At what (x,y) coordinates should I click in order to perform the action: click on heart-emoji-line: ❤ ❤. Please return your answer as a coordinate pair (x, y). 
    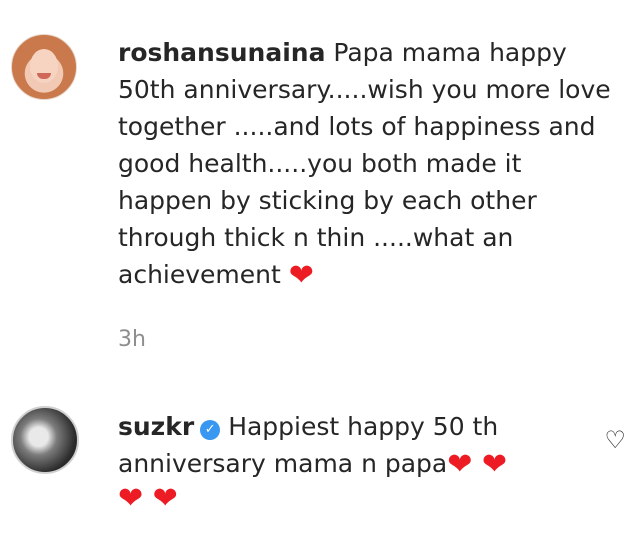
    Looking at the image, I should click on (148, 498).